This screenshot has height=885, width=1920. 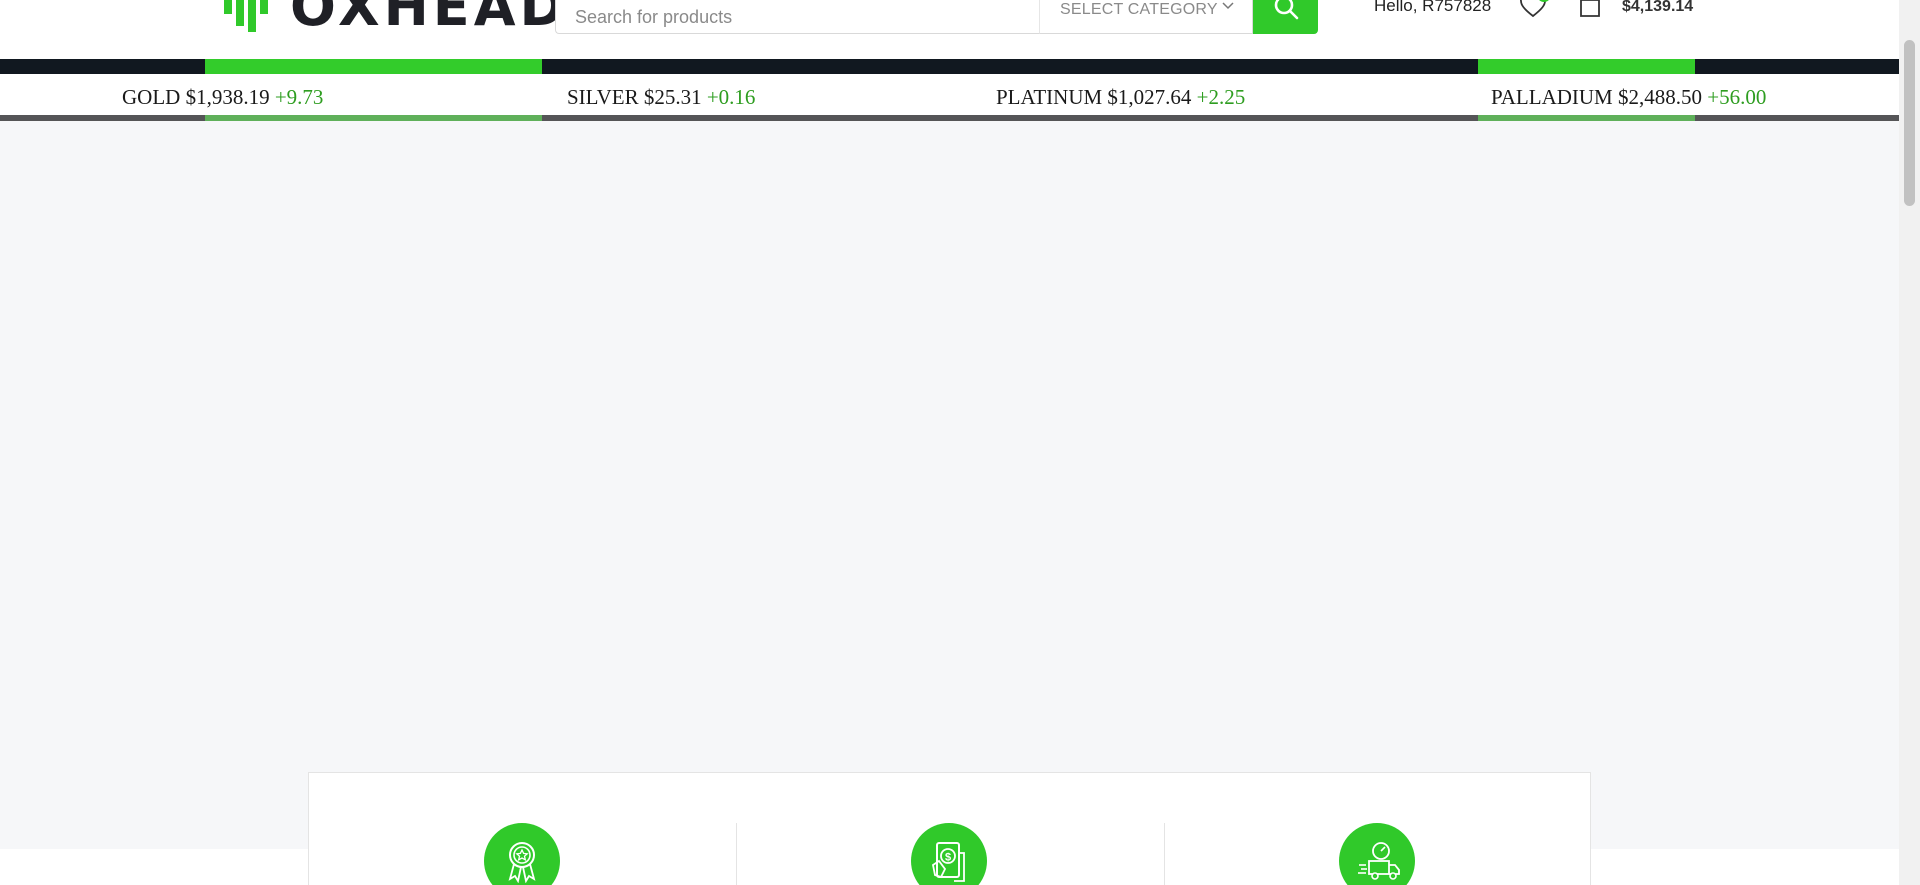 I want to click on ticker-item-platinum: PLATINUM $1,027.64 +2.25, so click(x=1120, y=97).